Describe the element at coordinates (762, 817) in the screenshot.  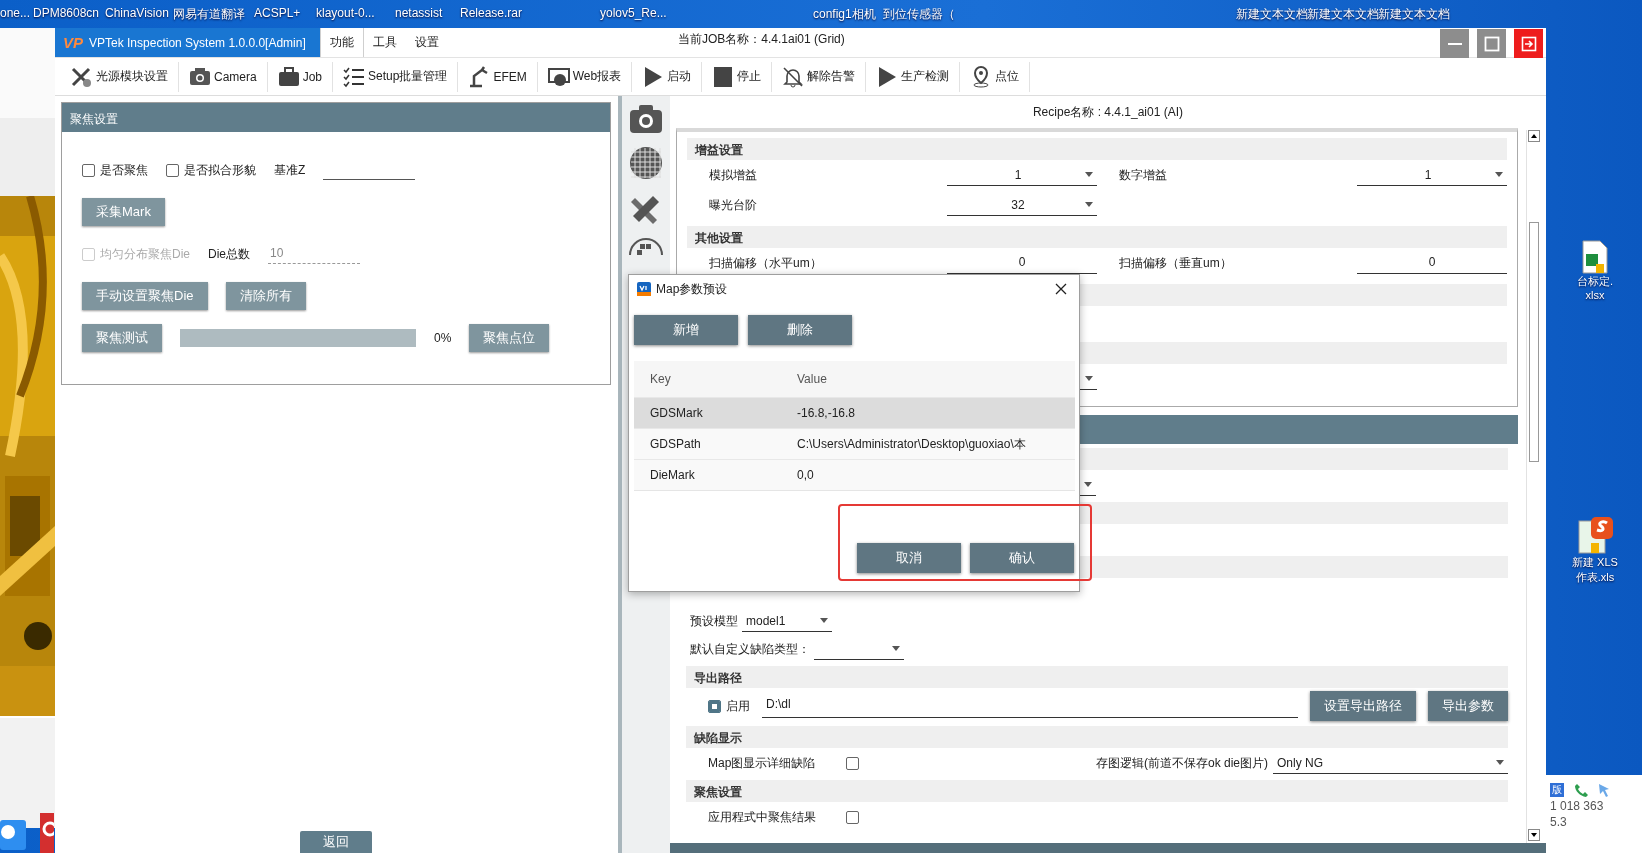
I see `checkbox-label: 应用程式中聚焦结果` at that location.